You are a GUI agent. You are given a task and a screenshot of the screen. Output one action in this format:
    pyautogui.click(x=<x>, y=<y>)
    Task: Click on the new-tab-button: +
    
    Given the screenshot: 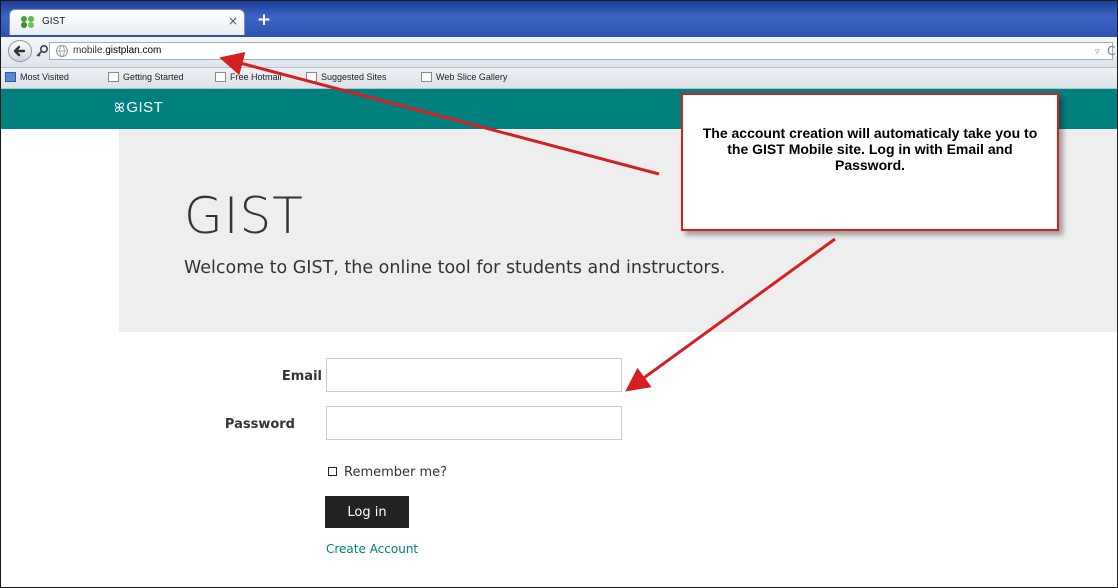 What is the action you would take?
    pyautogui.click(x=264, y=20)
    